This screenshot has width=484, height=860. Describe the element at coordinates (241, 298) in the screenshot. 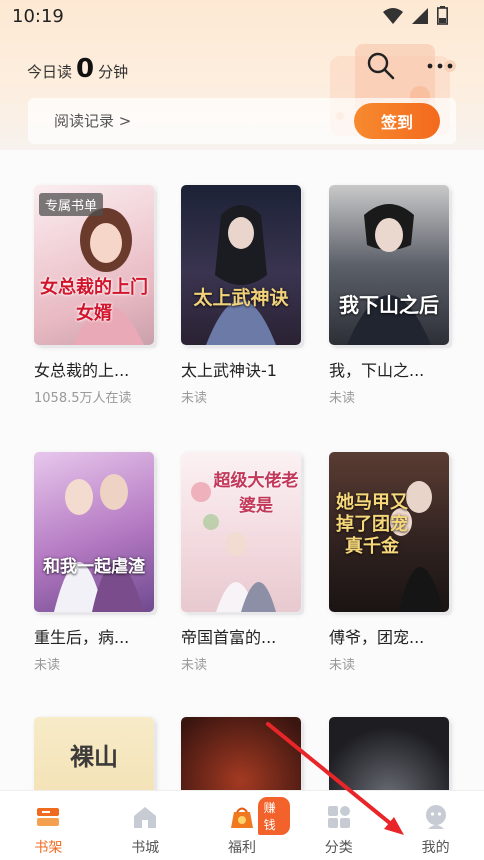

I see `cover-title: 太上武神诀` at that location.